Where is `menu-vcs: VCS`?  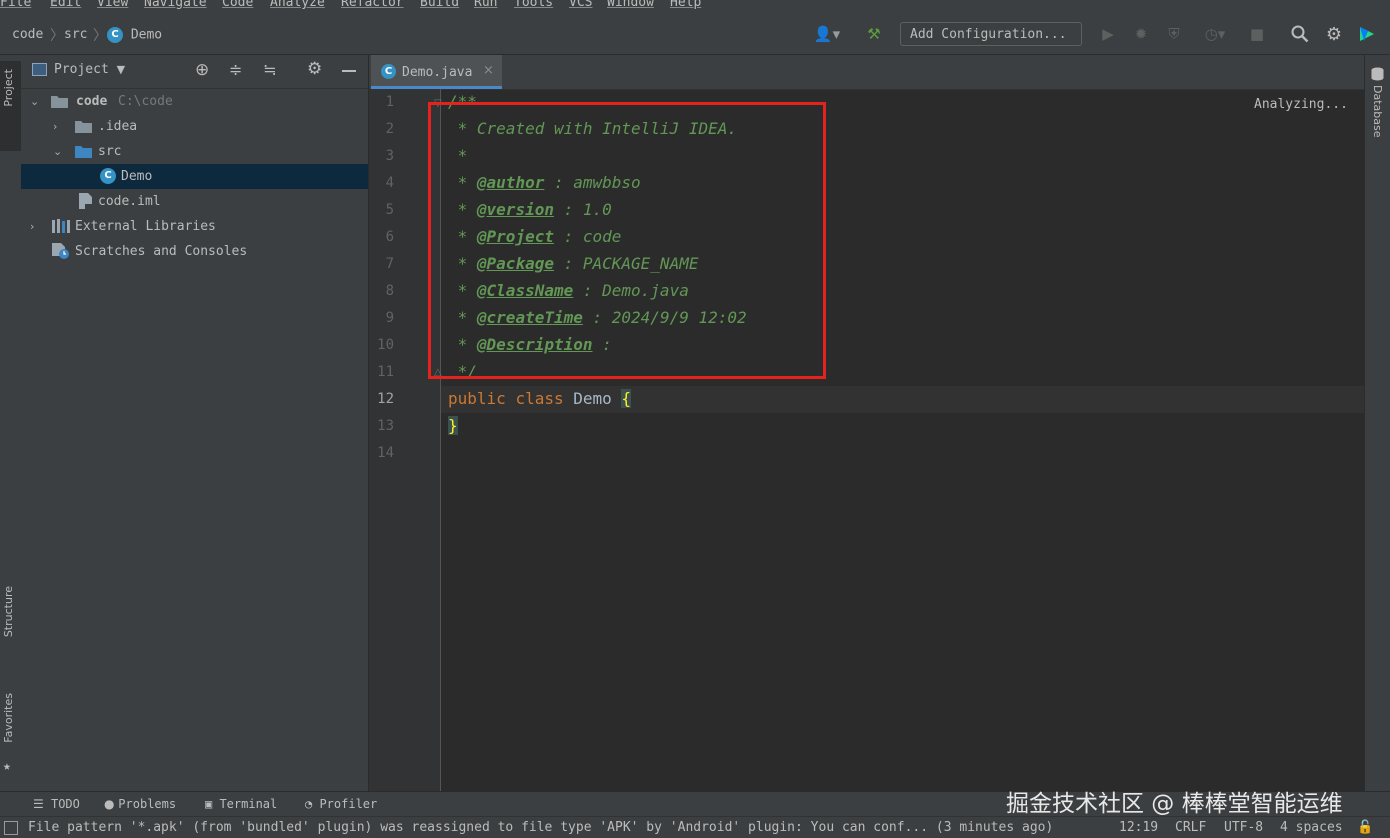 menu-vcs: VCS is located at coordinates (580, 5).